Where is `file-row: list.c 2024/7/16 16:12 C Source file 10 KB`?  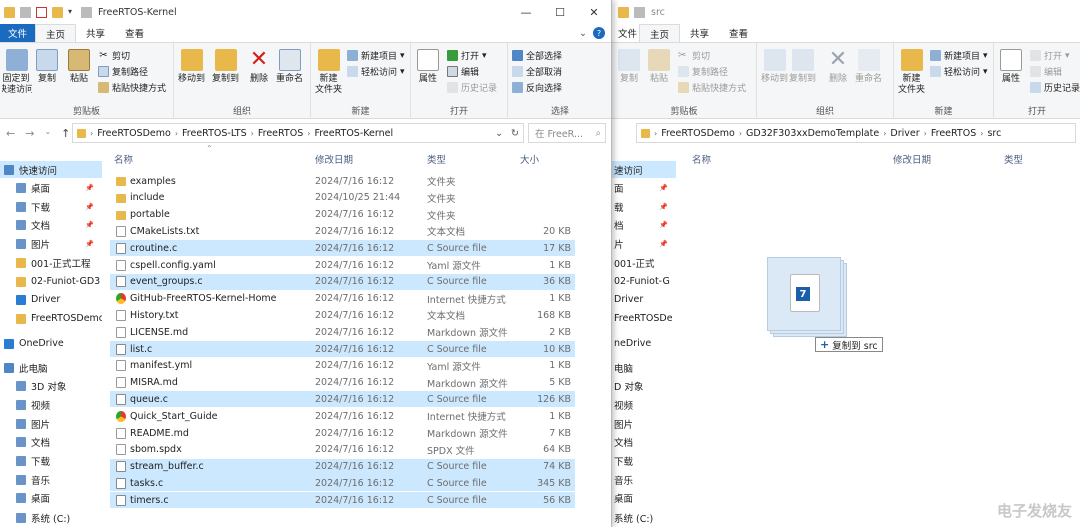
file-row: list.c 2024/7/16 16:12 C Source file 10 KB is located at coordinates (342, 349).